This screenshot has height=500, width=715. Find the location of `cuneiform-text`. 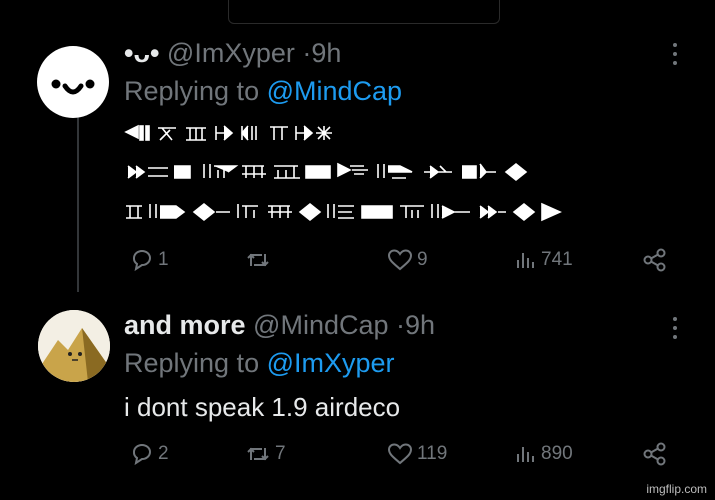

cuneiform-text is located at coordinates (343, 173).